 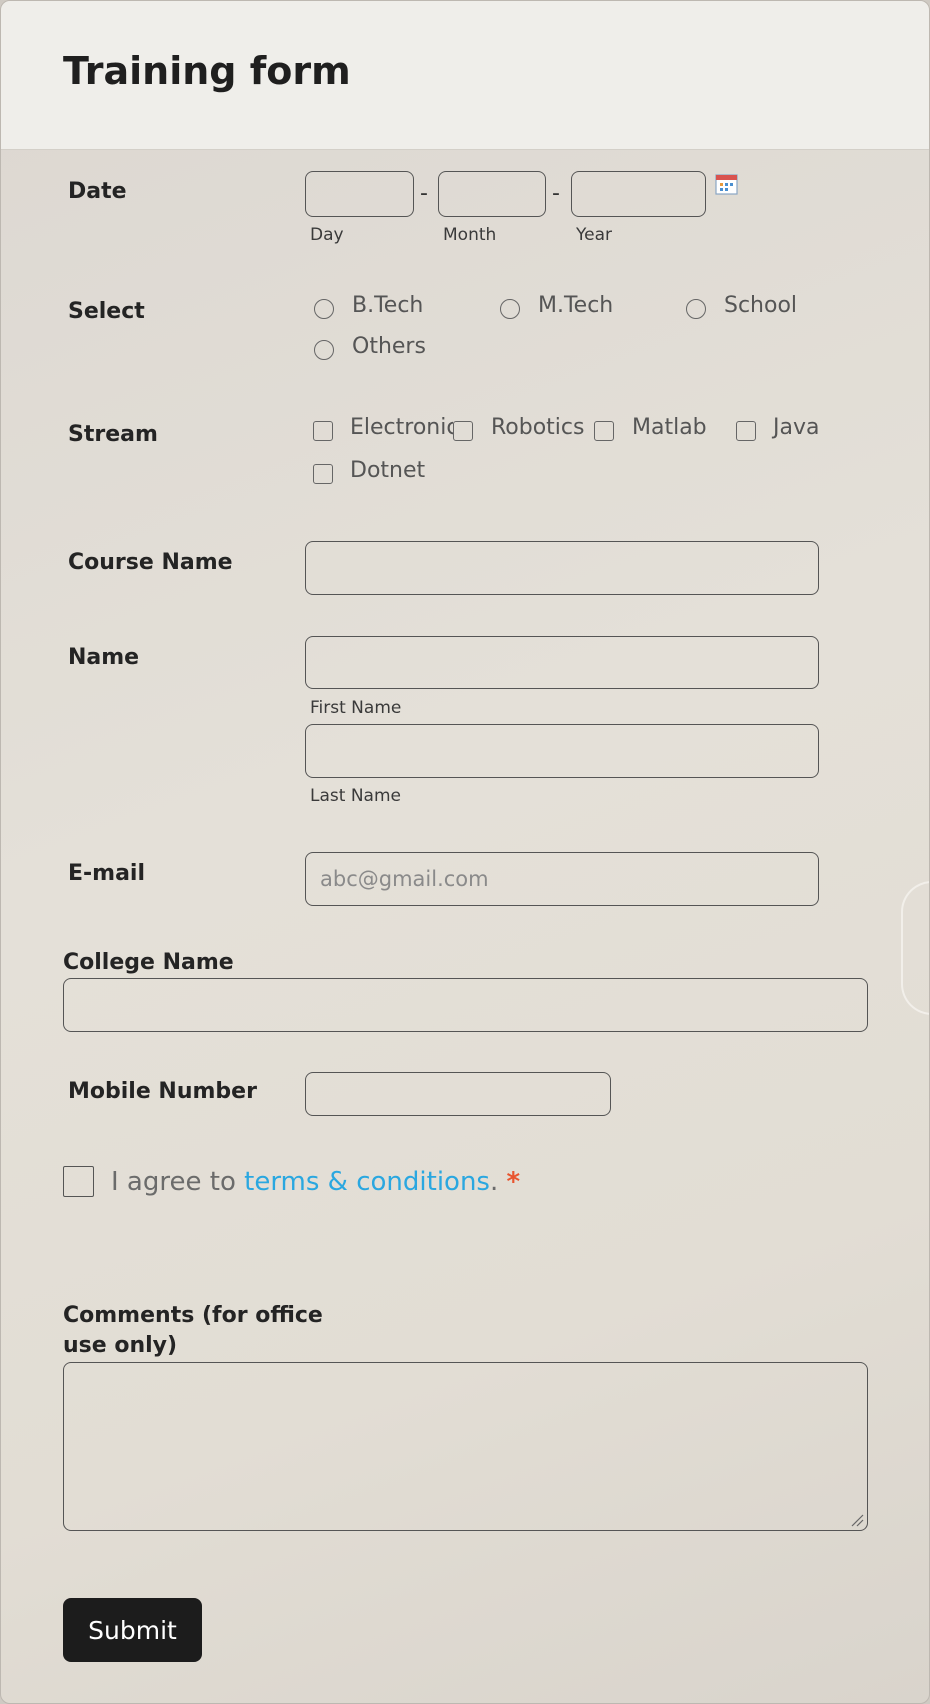 I want to click on checkbox-label-electronic: Electronic, so click(x=401, y=427).